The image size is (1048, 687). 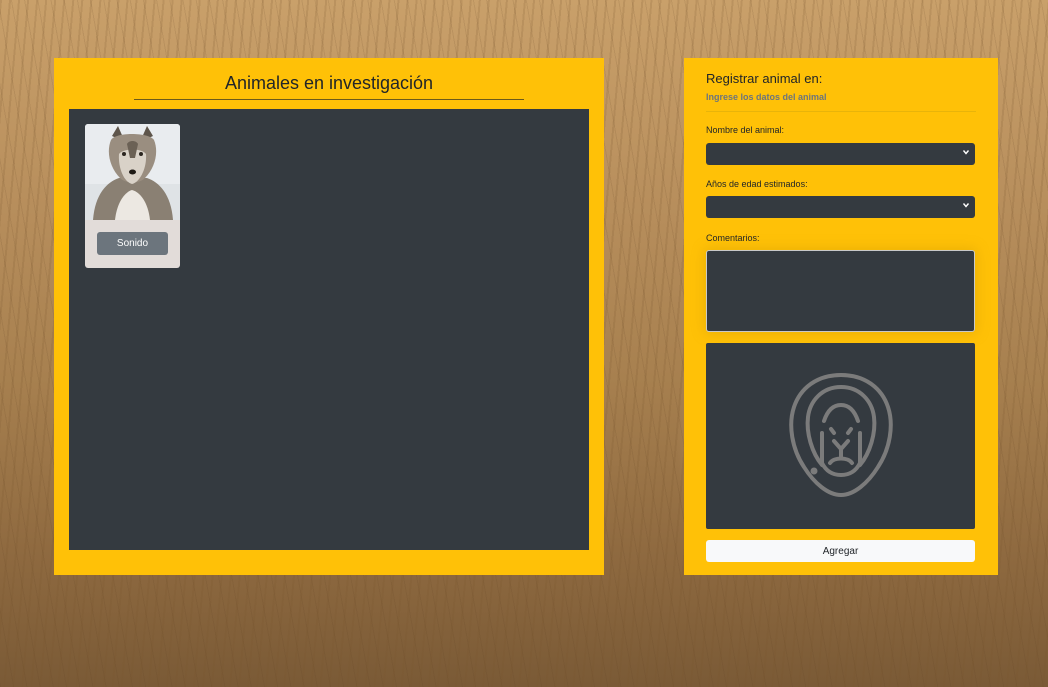 What do you see at coordinates (764, 78) in the screenshot?
I see `form-title: Registrar animal en:` at bounding box center [764, 78].